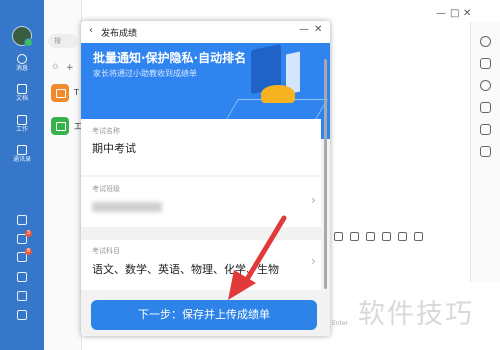  What do you see at coordinates (22, 175) in the screenshot?
I see `nav-rail: 消息 文档 工作 通讯录 3 8` at bounding box center [22, 175].